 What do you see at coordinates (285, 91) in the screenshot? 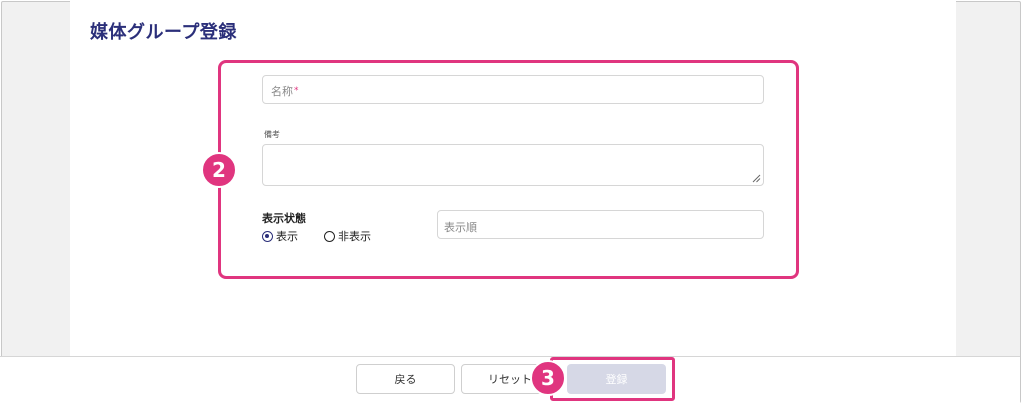
I see `name-placeholder: 名称*` at bounding box center [285, 91].